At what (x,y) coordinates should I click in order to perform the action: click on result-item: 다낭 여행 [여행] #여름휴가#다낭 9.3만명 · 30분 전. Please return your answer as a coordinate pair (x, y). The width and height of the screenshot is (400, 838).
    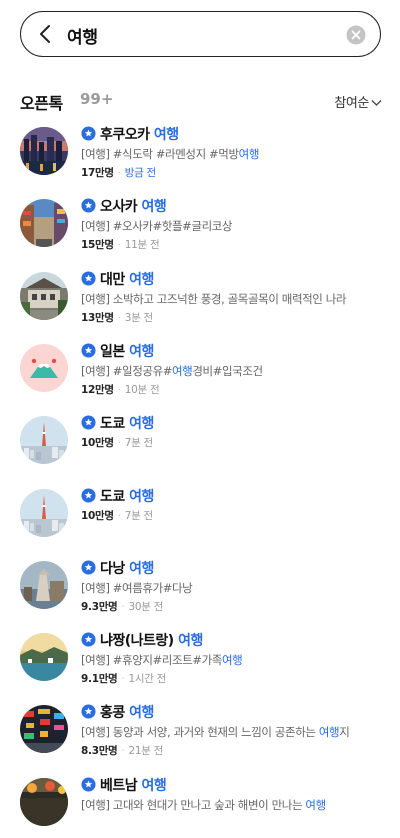
    Looking at the image, I should click on (201, 589).